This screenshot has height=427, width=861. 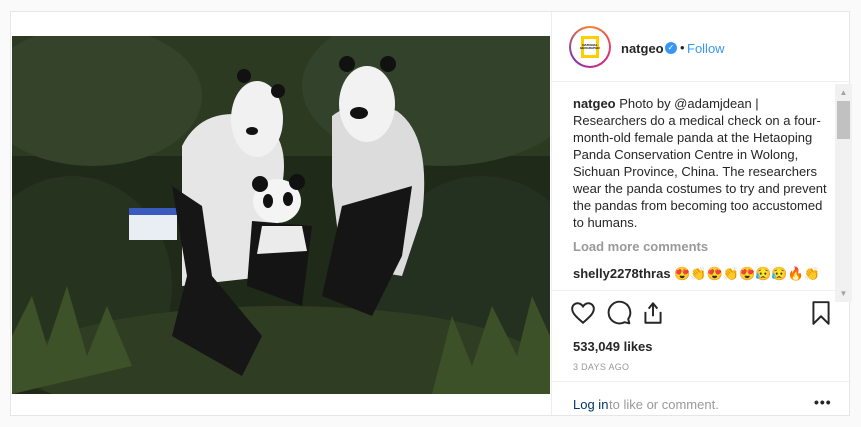 What do you see at coordinates (671, 48) in the screenshot?
I see `verified-badge-icon: ✓` at bounding box center [671, 48].